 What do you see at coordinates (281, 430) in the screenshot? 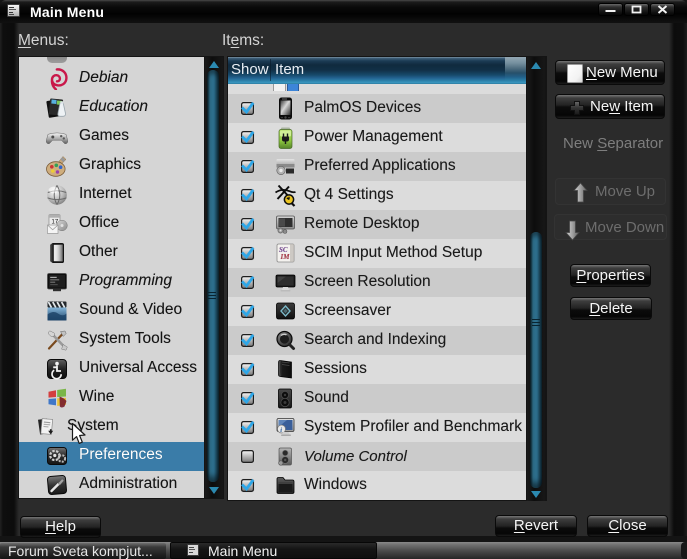
I see `svg-text: i` at bounding box center [281, 430].